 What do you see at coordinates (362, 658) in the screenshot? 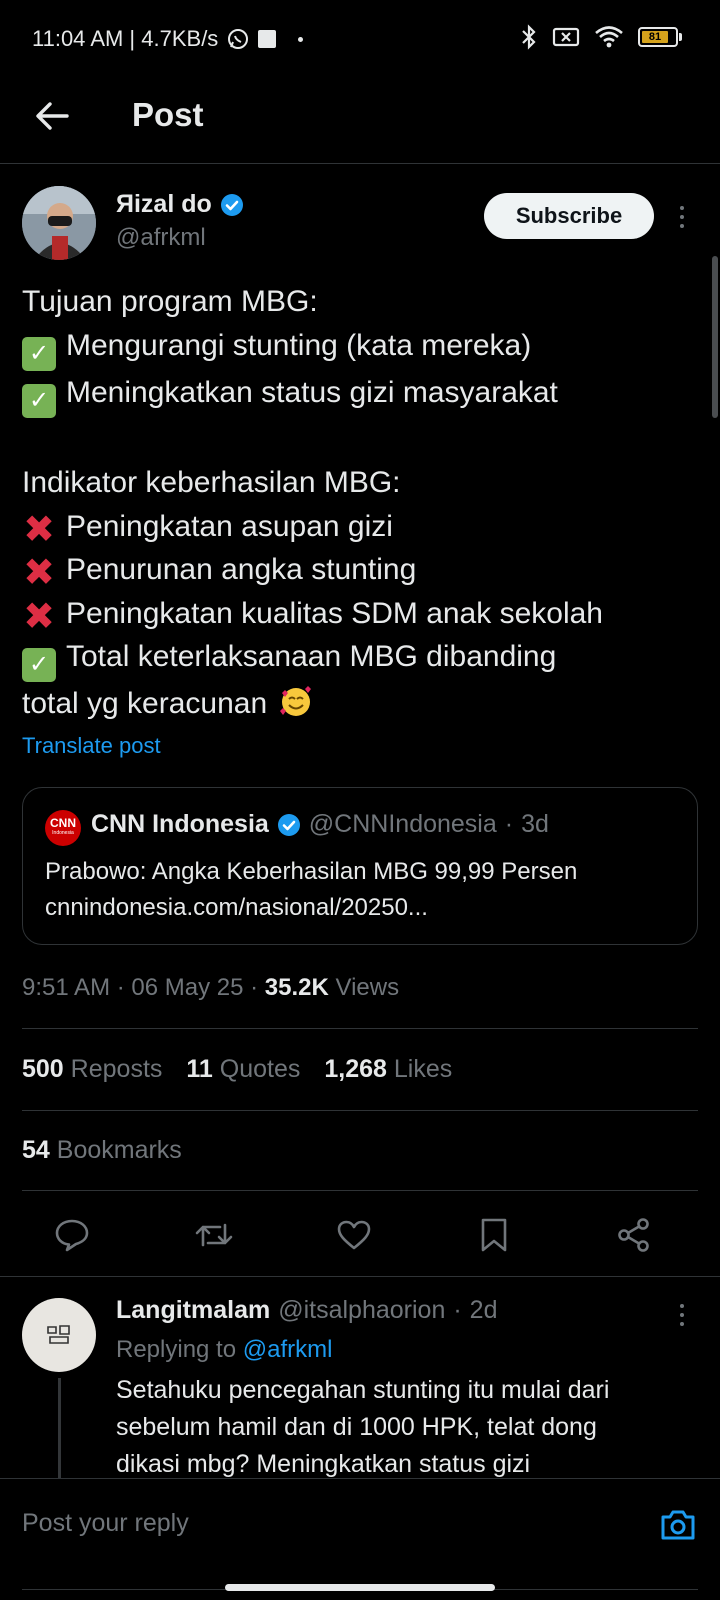
I see `post-line: ✓ Total keterlaksanaan MBG dibanding` at bounding box center [362, 658].